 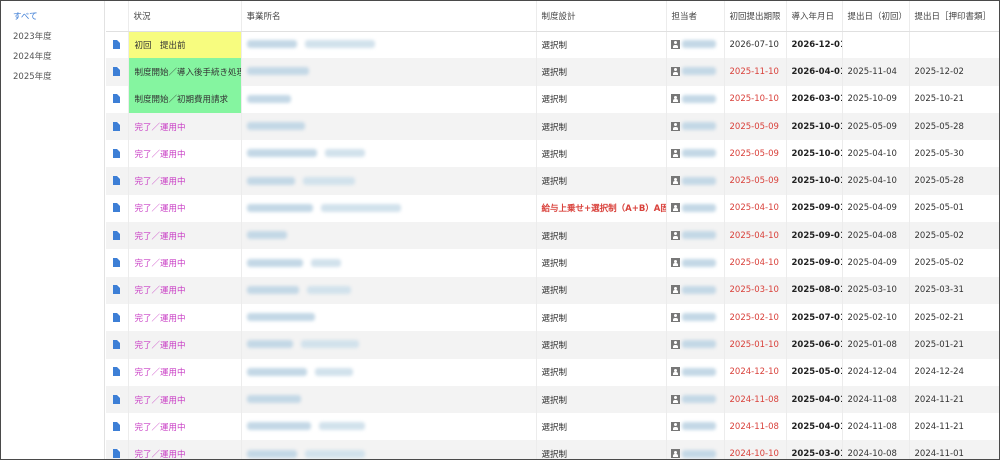 I want to click on table-row: 初回 提出前 選択制 2026-07-10 2026-12-01, so click(x=552, y=45).